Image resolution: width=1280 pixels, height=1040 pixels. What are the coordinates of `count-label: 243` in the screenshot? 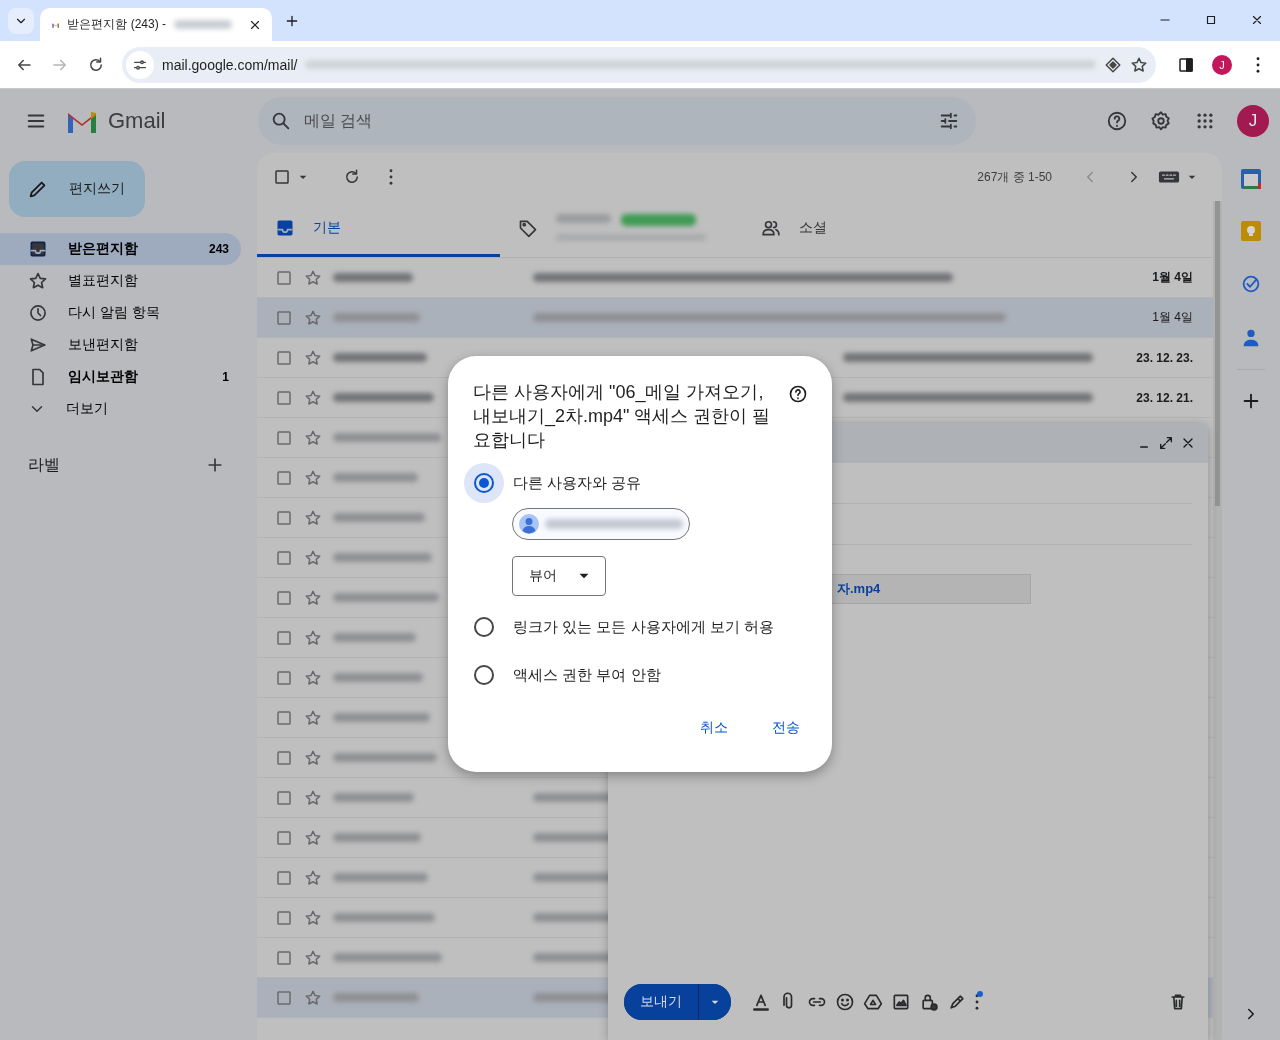 It's located at (218, 249).